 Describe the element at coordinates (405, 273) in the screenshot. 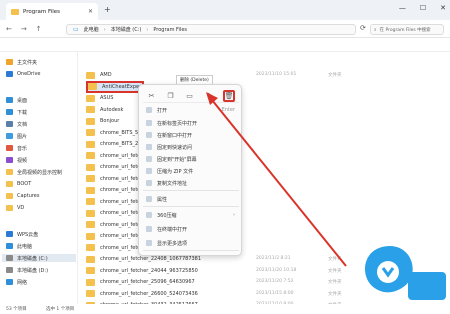

I see `watermark-logo` at that location.